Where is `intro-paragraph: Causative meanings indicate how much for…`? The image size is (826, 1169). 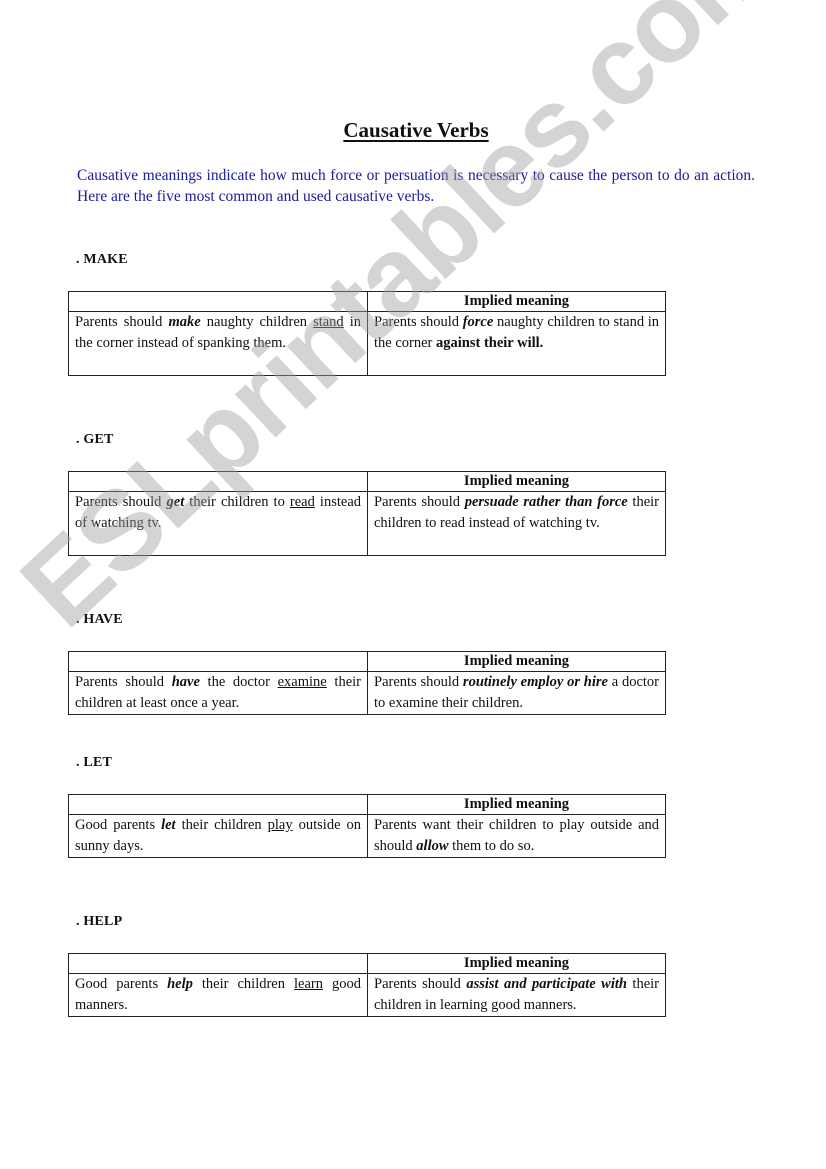
intro-paragraph: Causative meanings indicate how much for… is located at coordinates (416, 186).